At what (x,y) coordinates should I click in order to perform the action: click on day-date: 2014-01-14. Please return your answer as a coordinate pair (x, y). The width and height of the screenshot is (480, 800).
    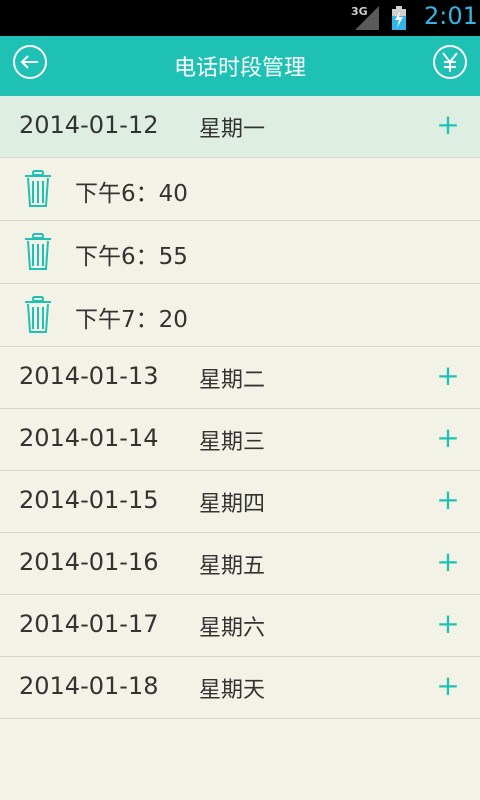
    Looking at the image, I should click on (89, 438).